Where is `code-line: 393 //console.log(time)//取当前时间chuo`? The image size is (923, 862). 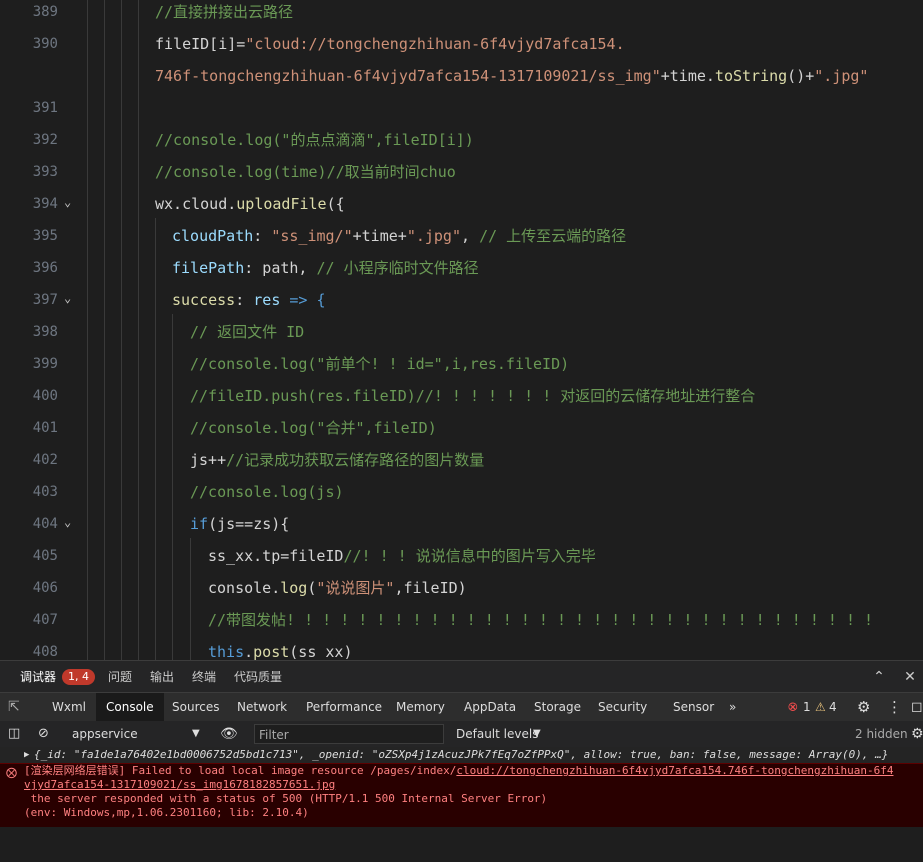 code-line: 393 //console.log(time)//取当前时间chuo is located at coordinates (461, 172).